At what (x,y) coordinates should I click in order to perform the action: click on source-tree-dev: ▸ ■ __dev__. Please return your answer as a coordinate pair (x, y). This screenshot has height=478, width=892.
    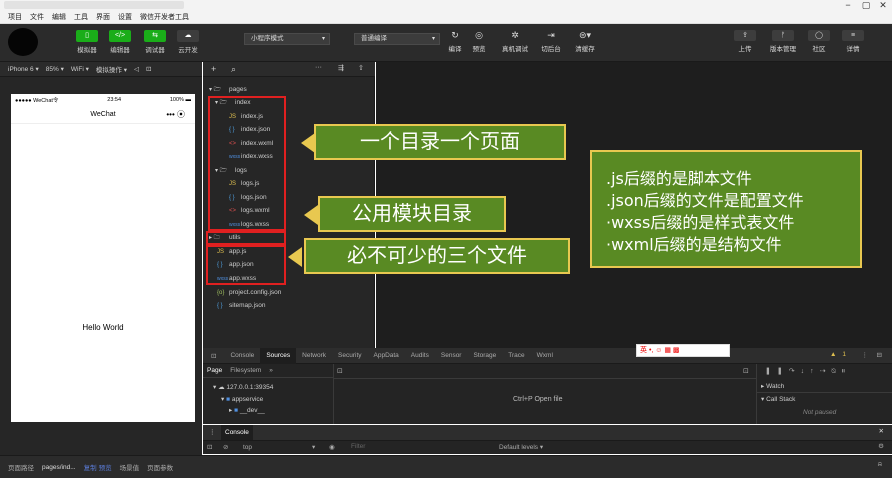
    Looking at the image, I should click on (247, 410).